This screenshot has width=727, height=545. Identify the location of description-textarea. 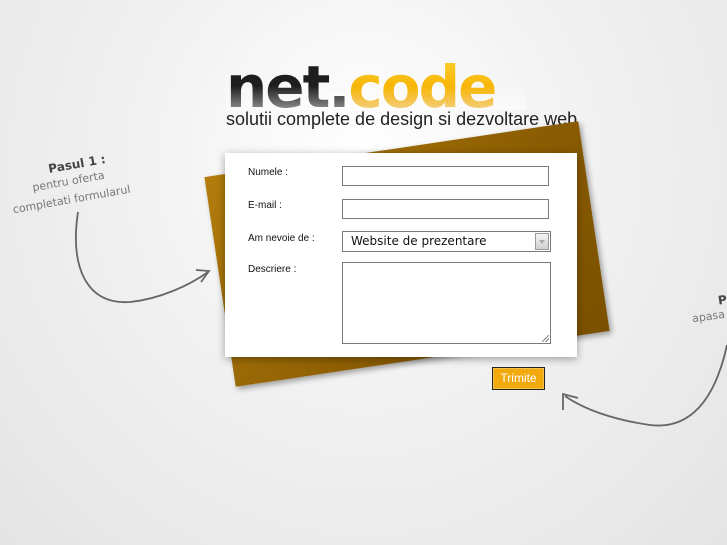
(446, 303).